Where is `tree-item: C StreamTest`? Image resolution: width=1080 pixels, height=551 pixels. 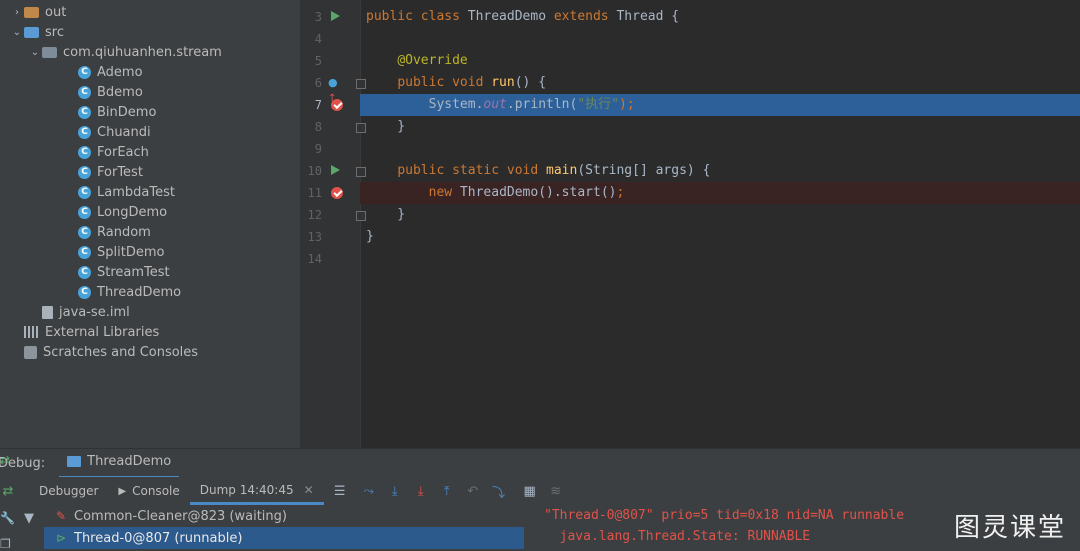
tree-item: C StreamTest is located at coordinates (150, 272).